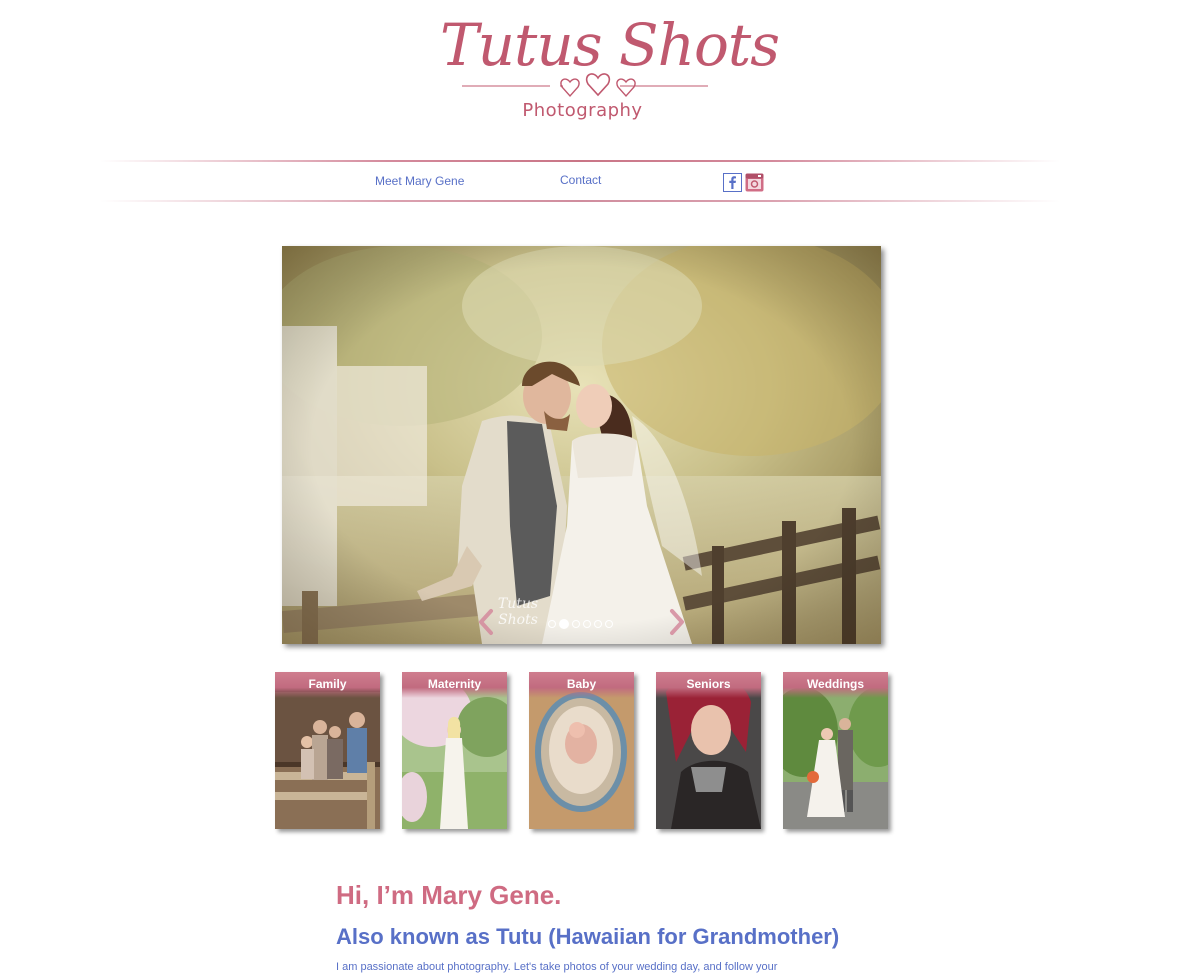  What do you see at coordinates (449, 895) in the screenshot?
I see `intro-heading: Hi, I’m Mary Gene.` at bounding box center [449, 895].